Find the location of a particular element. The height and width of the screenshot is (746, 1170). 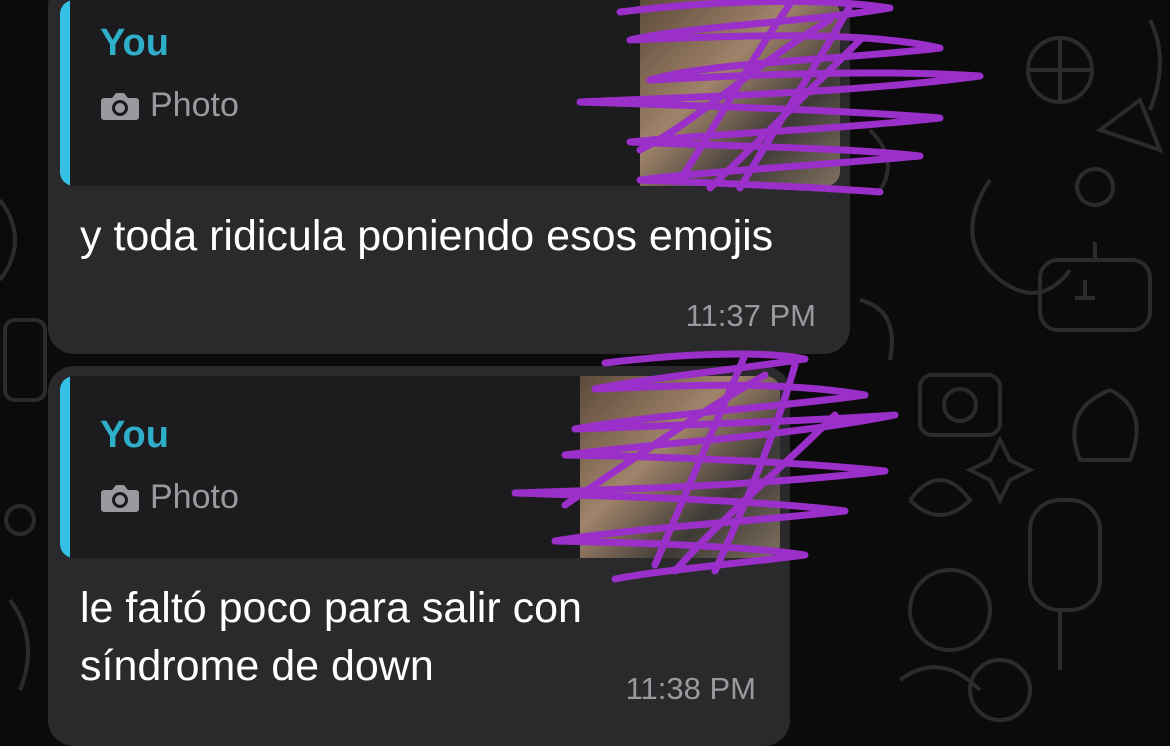

message-timestamp: 11:37 PM is located at coordinates (750, 315).